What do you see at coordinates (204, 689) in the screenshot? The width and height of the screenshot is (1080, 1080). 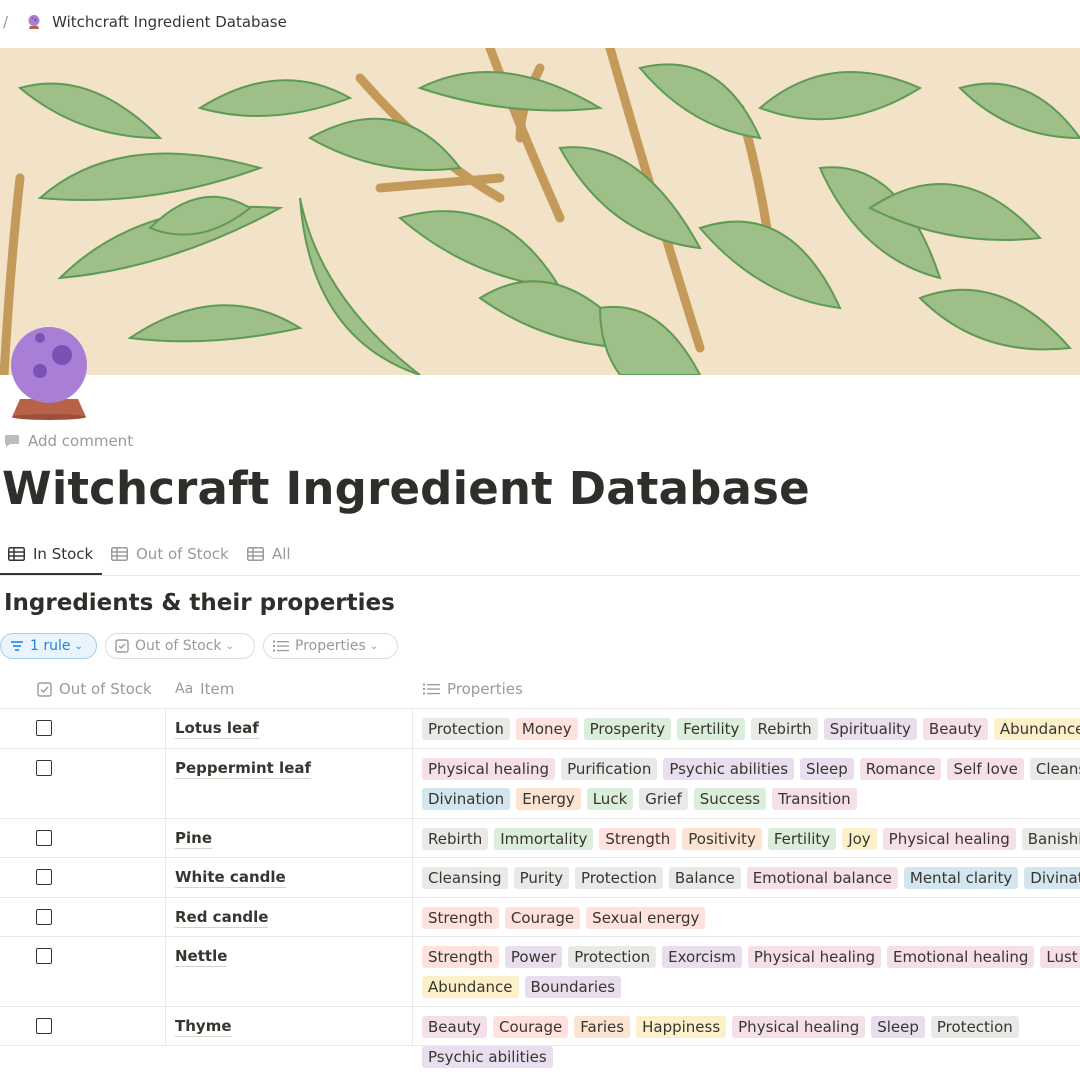 I see `column-header-item: Aa Item` at bounding box center [204, 689].